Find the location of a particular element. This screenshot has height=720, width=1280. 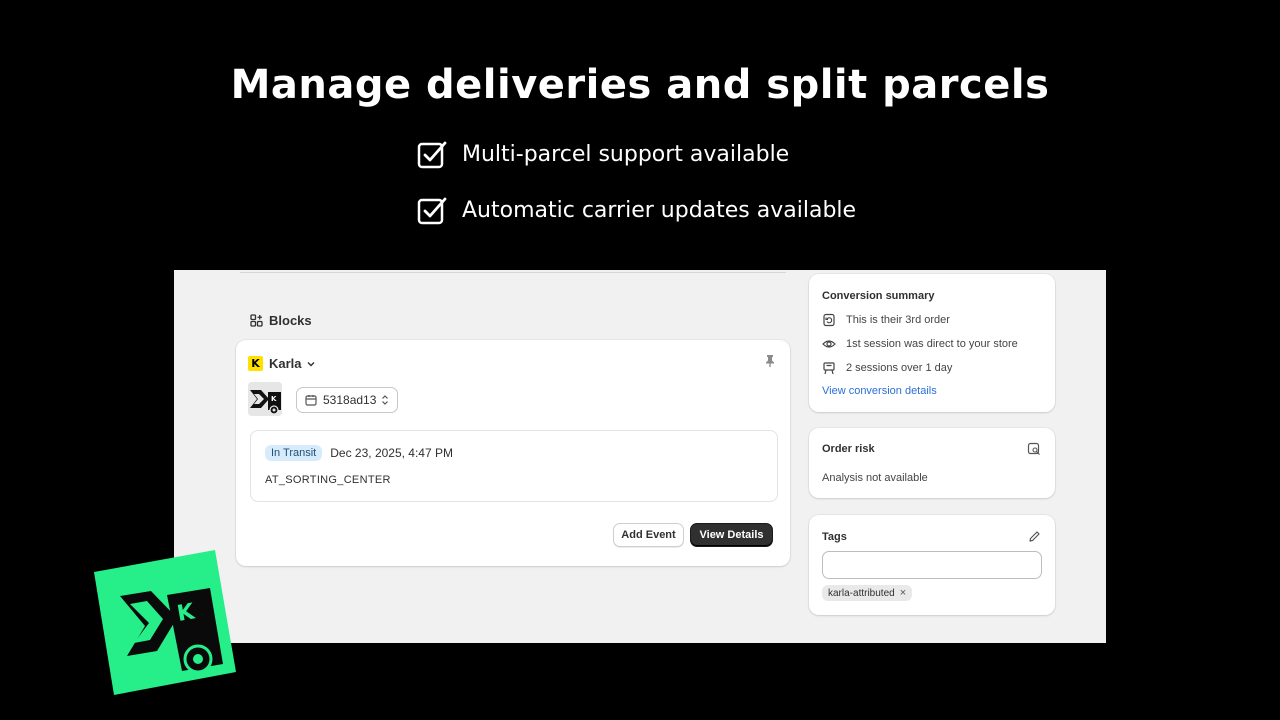

select-arrows-icon is located at coordinates (385, 400).